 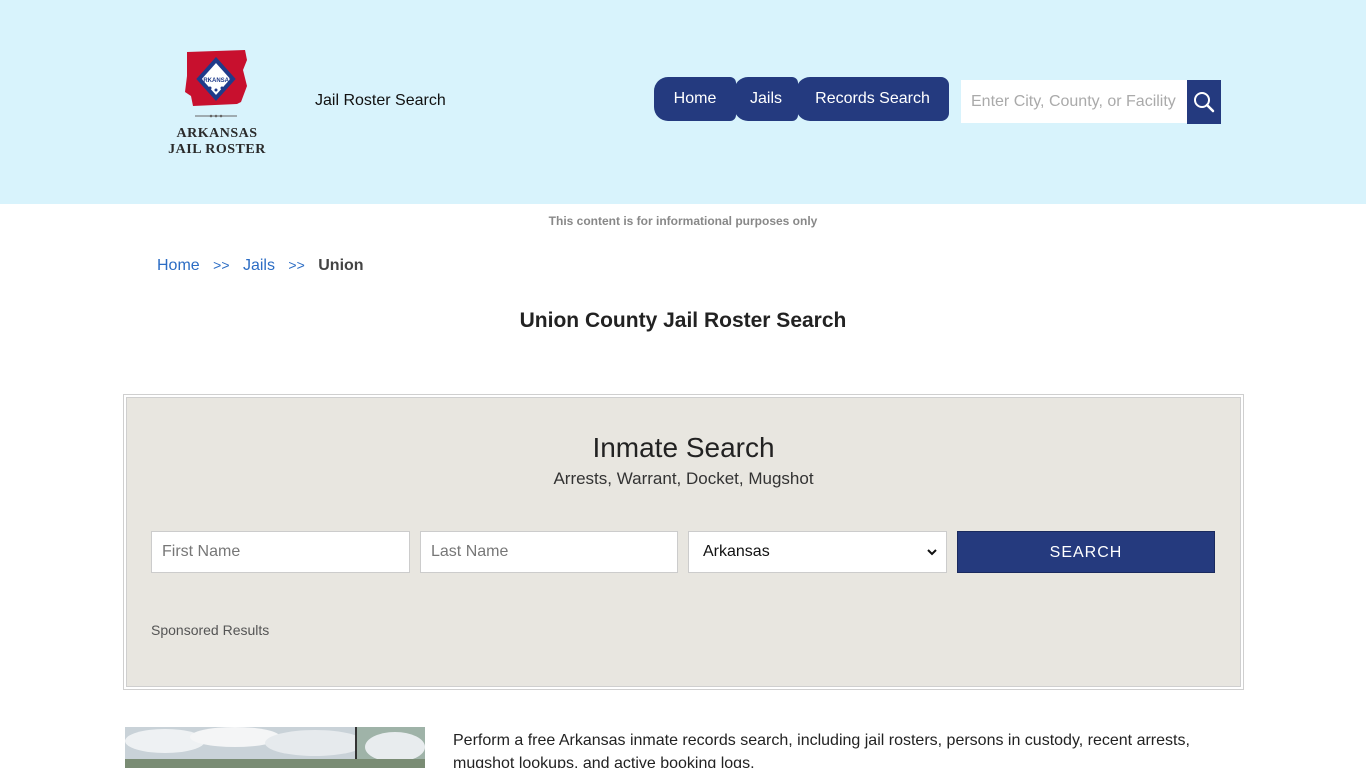 I want to click on logo-line-2: JAIL ROSTER, so click(x=217, y=149).